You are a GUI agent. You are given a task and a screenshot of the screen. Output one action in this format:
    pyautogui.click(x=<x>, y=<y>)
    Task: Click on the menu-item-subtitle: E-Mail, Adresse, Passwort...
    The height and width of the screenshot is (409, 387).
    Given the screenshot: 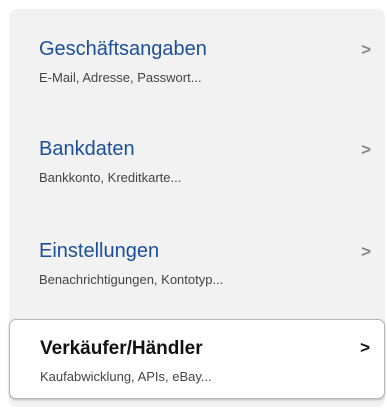 What is the action you would take?
    pyautogui.click(x=120, y=77)
    